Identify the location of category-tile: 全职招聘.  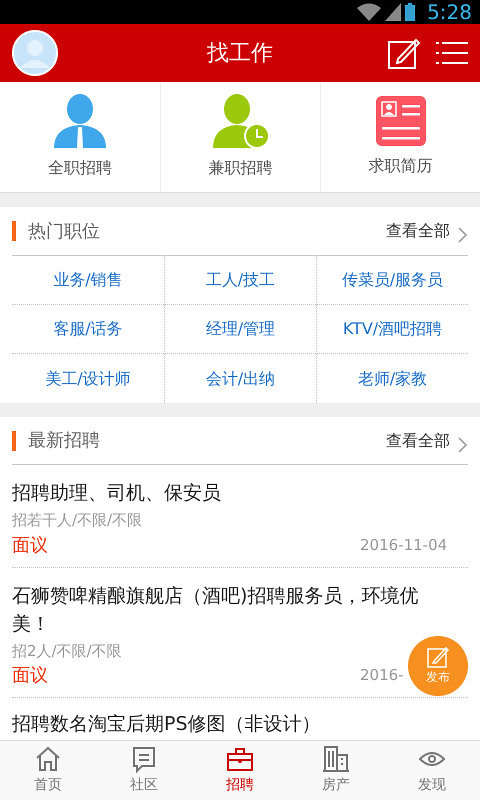
(80, 137).